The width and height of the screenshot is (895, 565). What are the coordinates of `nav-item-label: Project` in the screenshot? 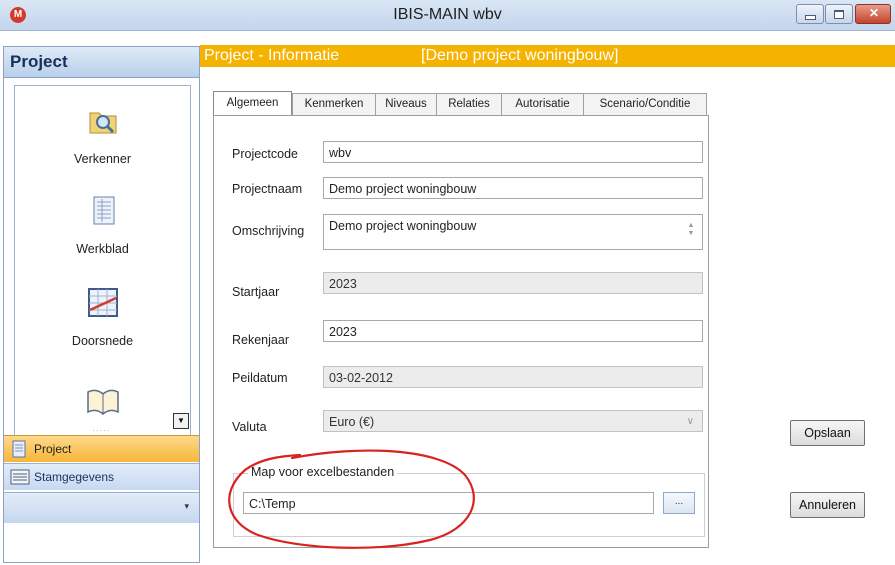 It's located at (53, 449).